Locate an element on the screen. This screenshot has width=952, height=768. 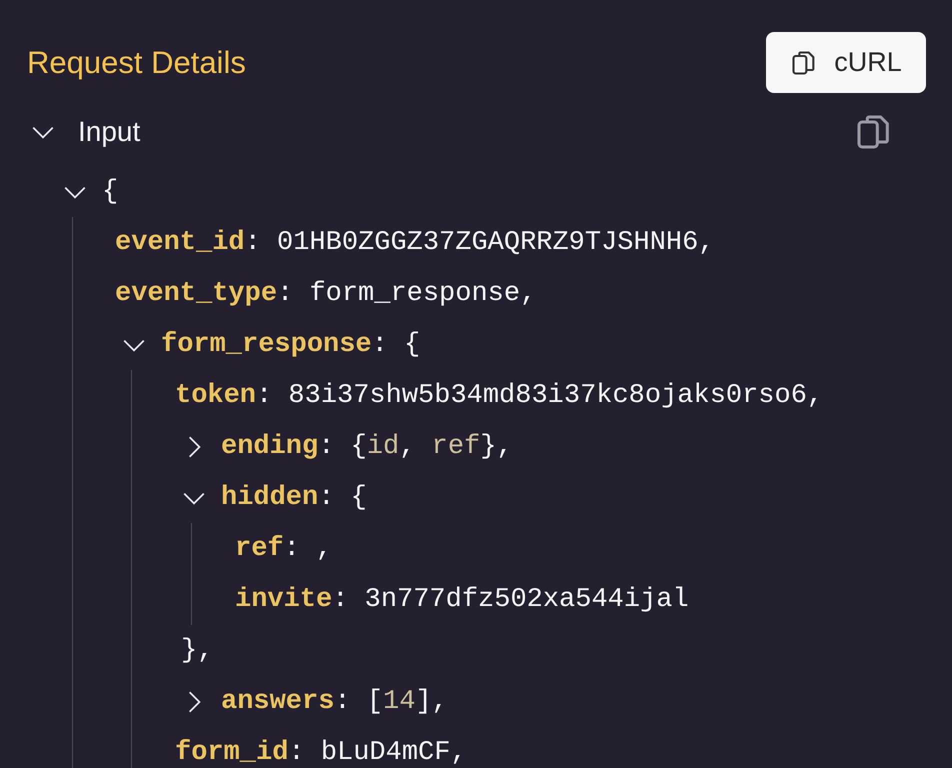
json-object: answers: [14], is located at coordinates (334, 701).